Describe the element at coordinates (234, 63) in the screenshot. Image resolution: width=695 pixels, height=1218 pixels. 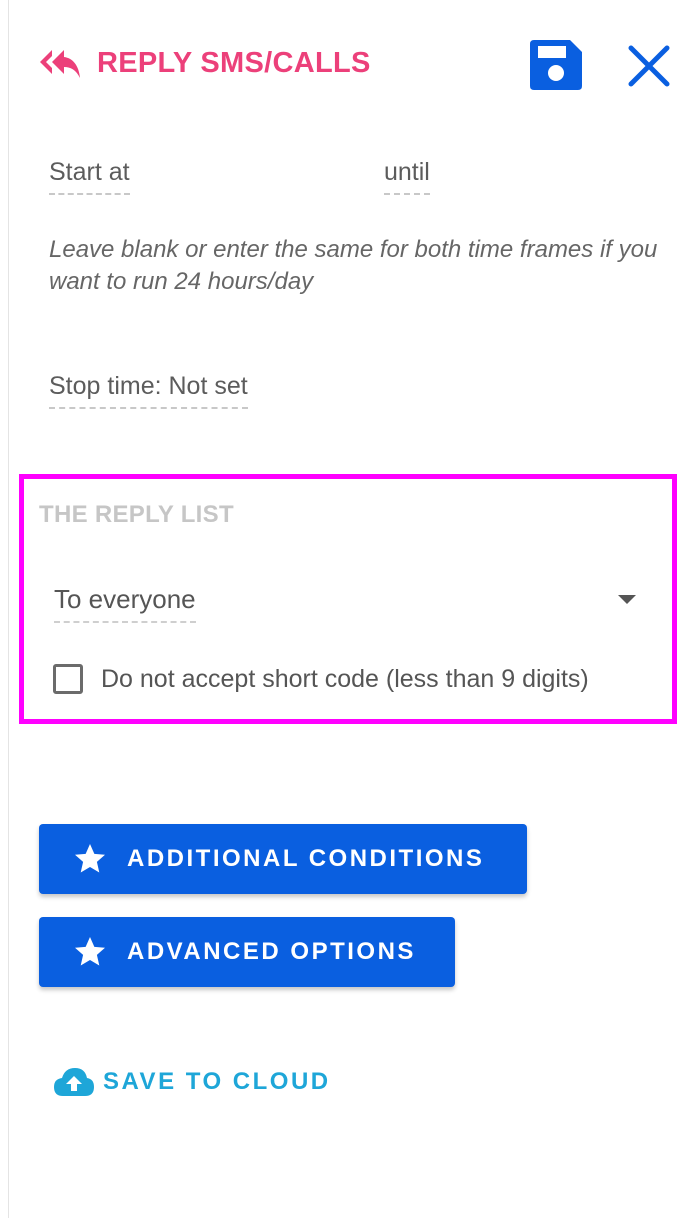
I see `page-title: REPLY SMS/CALLS` at that location.